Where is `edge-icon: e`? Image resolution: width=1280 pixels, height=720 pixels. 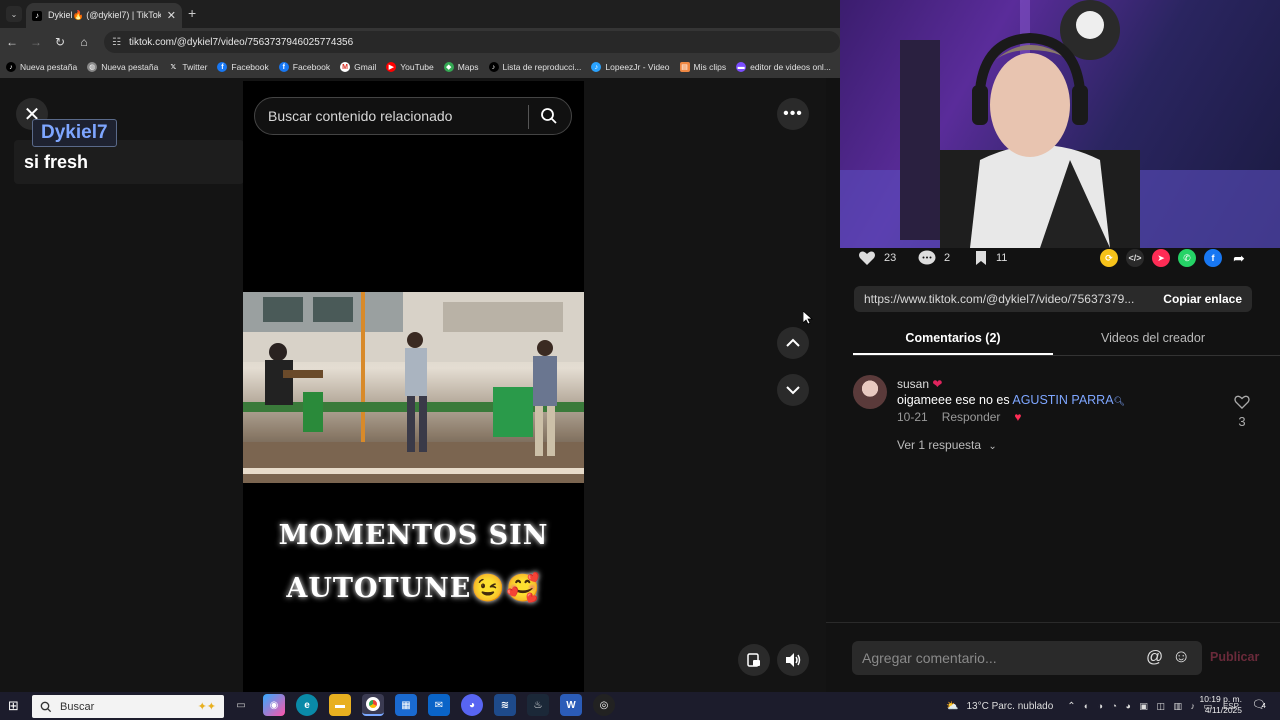 edge-icon: e is located at coordinates (307, 705).